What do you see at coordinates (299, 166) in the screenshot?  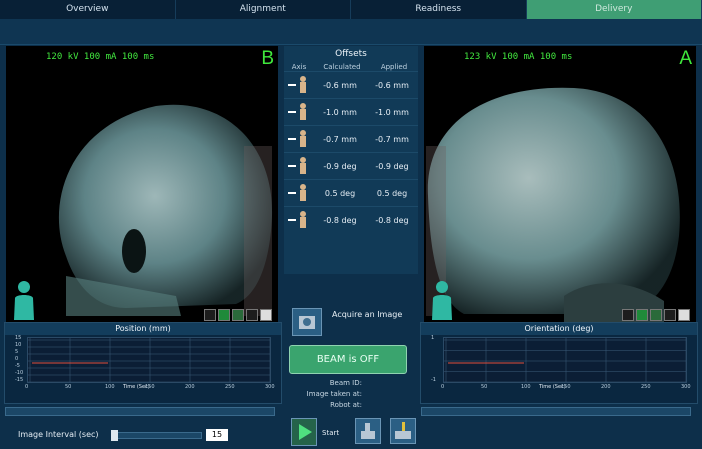 I see `rotate-pitch-icon` at bounding box center [299, 166].